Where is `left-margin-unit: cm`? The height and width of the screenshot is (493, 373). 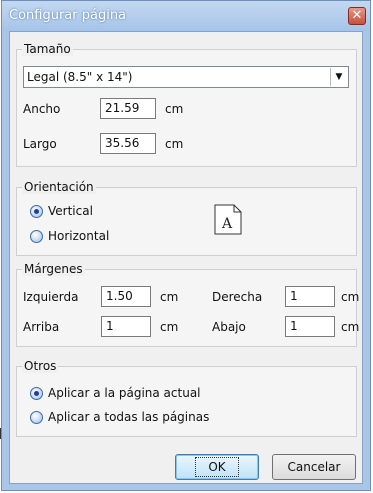 left-margin-unit: cm is located at coordinates (169, 297).